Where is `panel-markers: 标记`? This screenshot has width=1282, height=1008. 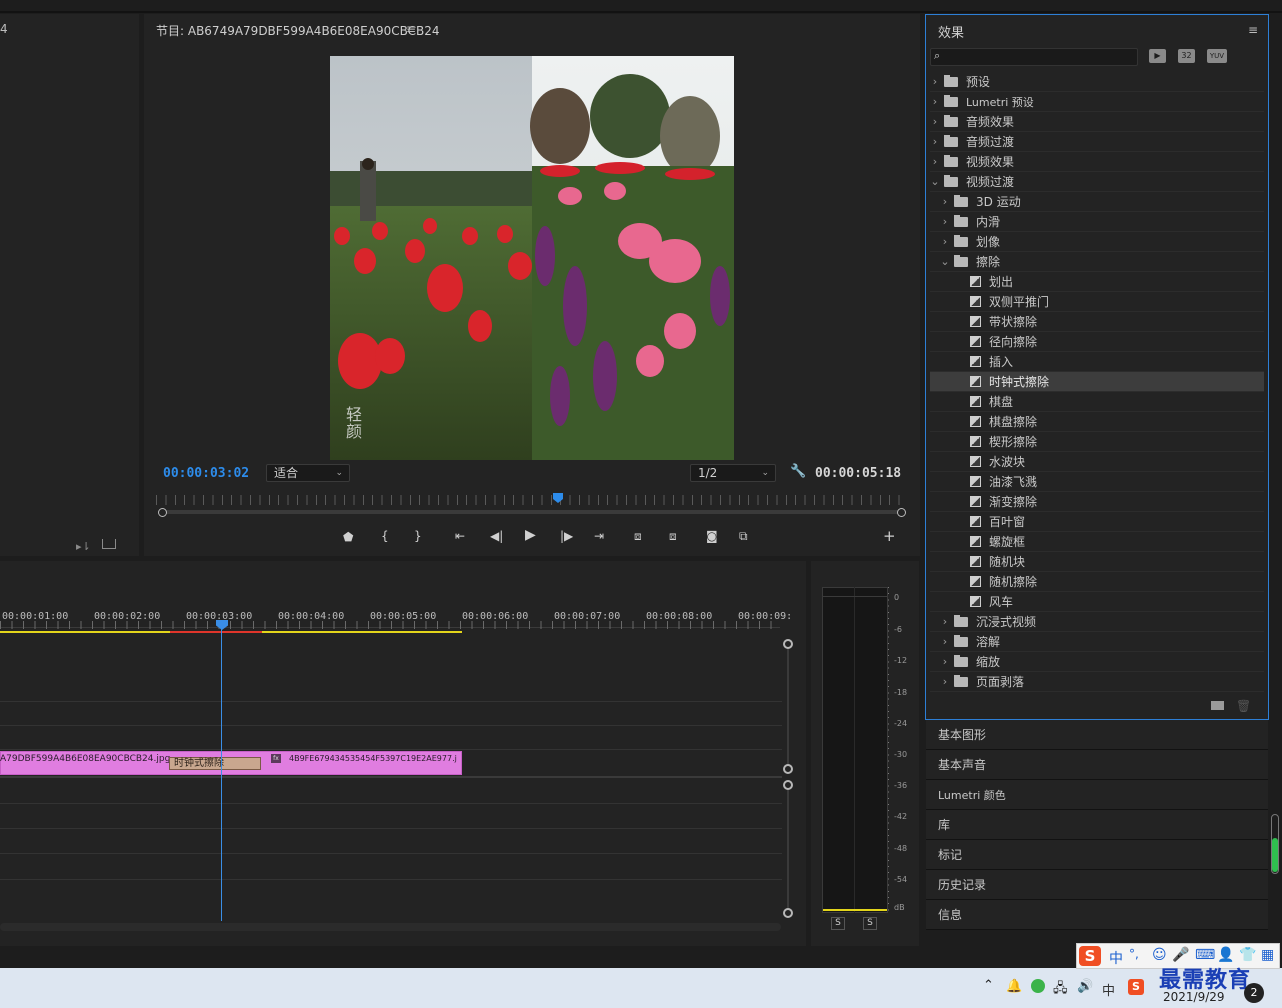
panel-markers: 标记 is located at coordinates (1097, 855).